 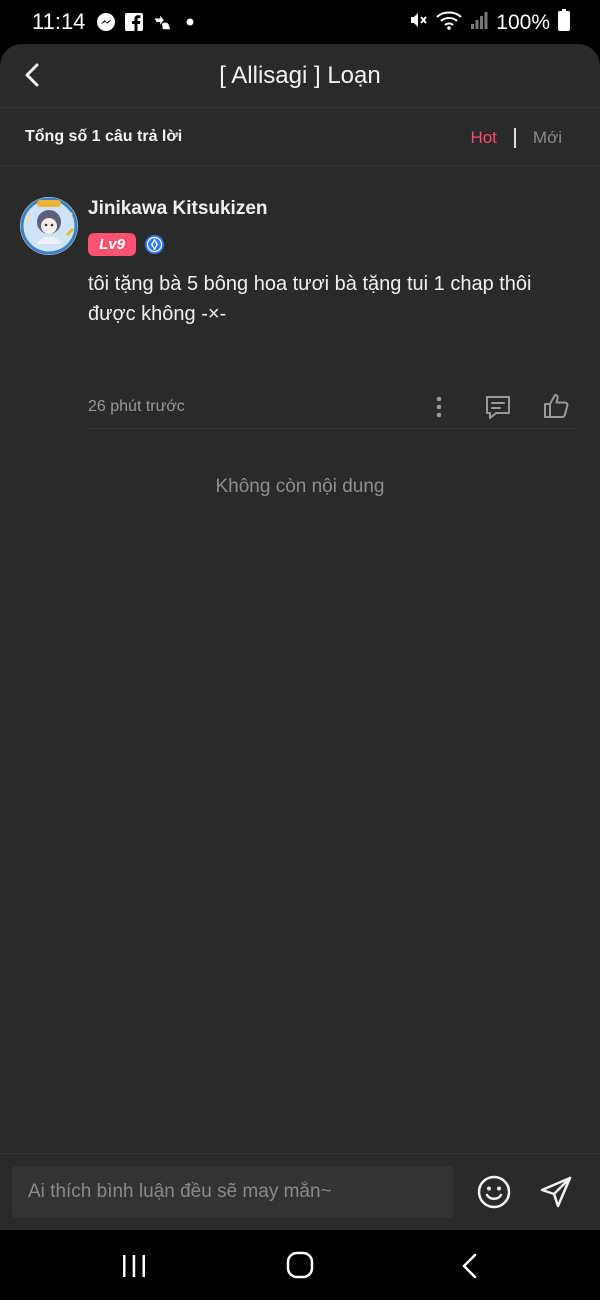 What do you see at coordinates (190, 22) in the screenshot?
I see `notification-dot-icon` at bounding box center [190, 22].